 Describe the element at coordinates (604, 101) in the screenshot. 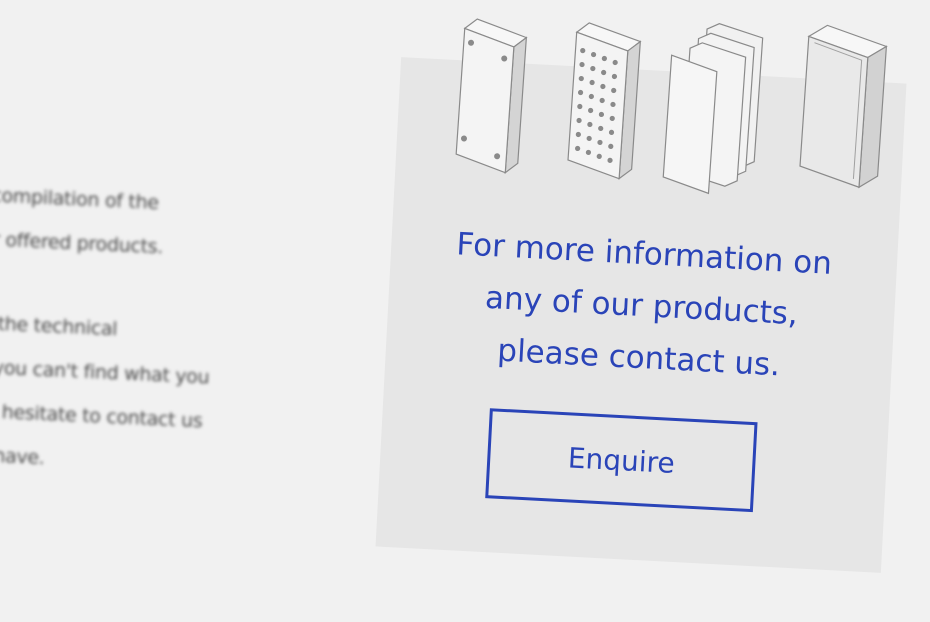

I see `perforated-panel-icon` at that location.